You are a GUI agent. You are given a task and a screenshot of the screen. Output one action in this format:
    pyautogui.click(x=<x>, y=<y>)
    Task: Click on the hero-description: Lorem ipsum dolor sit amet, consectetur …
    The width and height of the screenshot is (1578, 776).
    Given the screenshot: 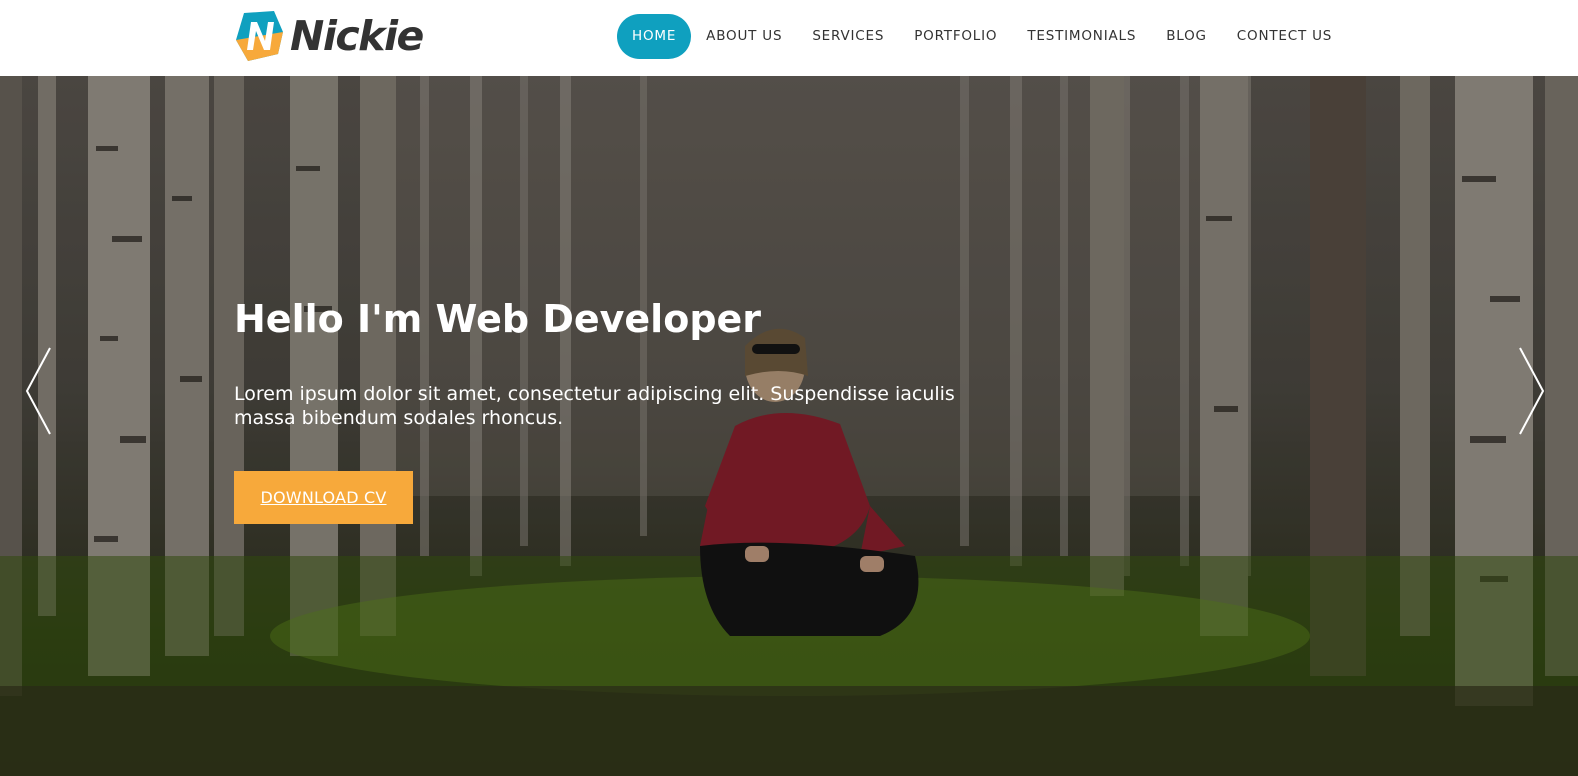 What is the action you would take?
    pyautogui.click(x=594, y=406)
    